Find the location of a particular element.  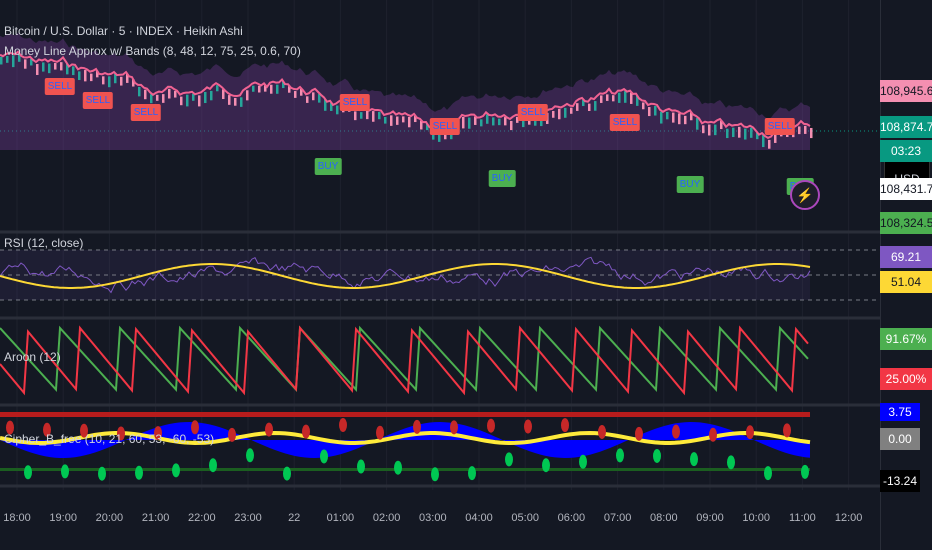

time-label: 09:00 is located at coordinates (710, 518).